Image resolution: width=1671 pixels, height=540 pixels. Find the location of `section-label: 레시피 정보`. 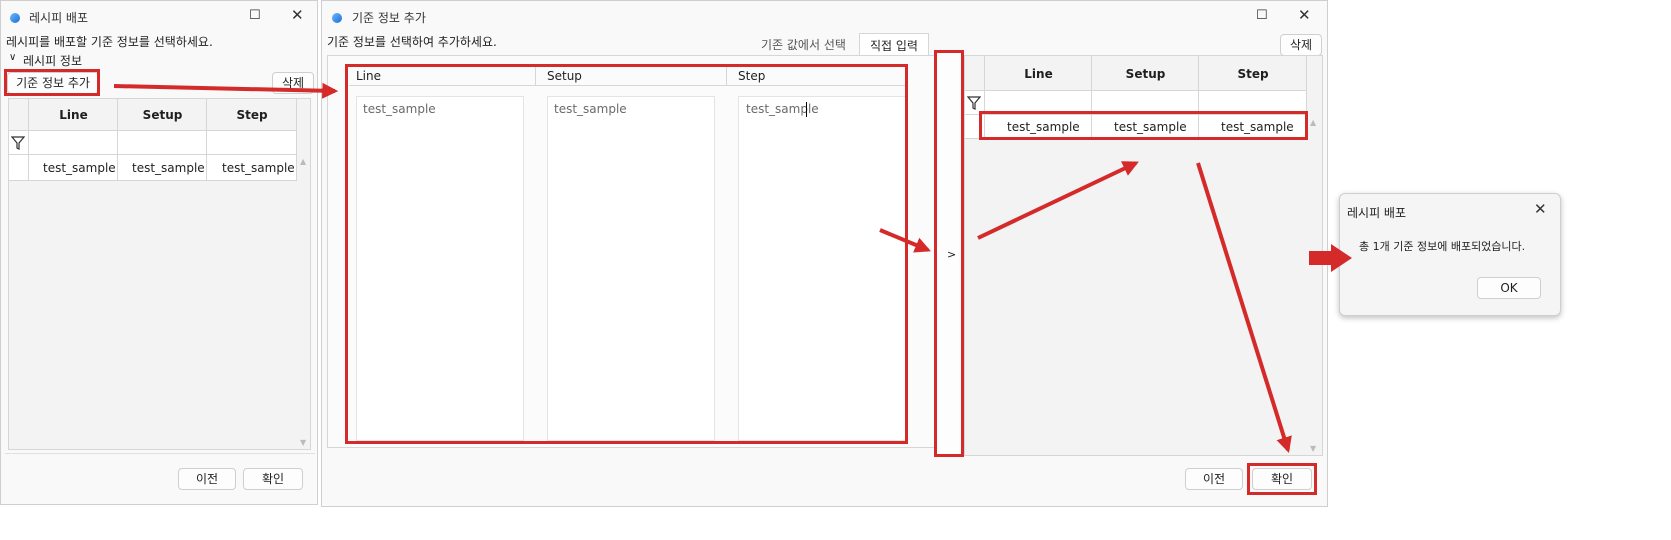

section-label: 레시피 정보 is located at coordinates (53, 61).